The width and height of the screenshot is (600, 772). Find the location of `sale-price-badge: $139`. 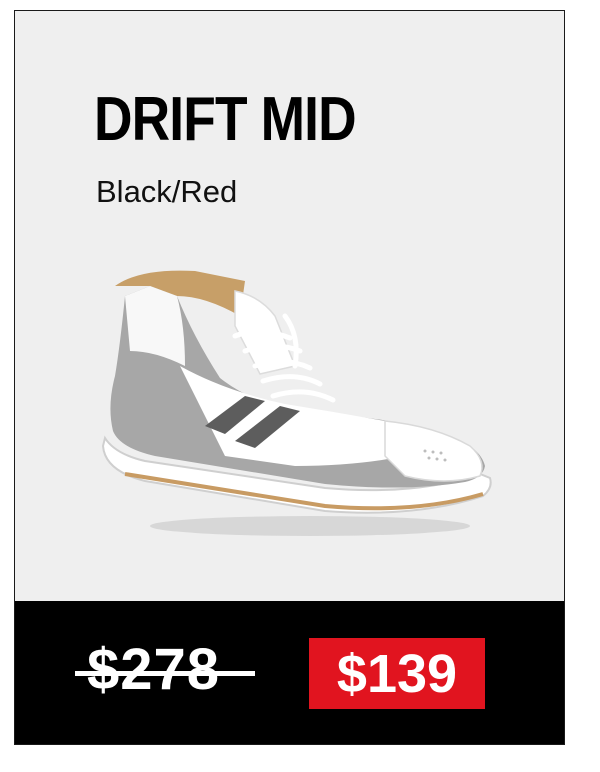

sale-price-badge: $139 is located at coordinates (397, 673).